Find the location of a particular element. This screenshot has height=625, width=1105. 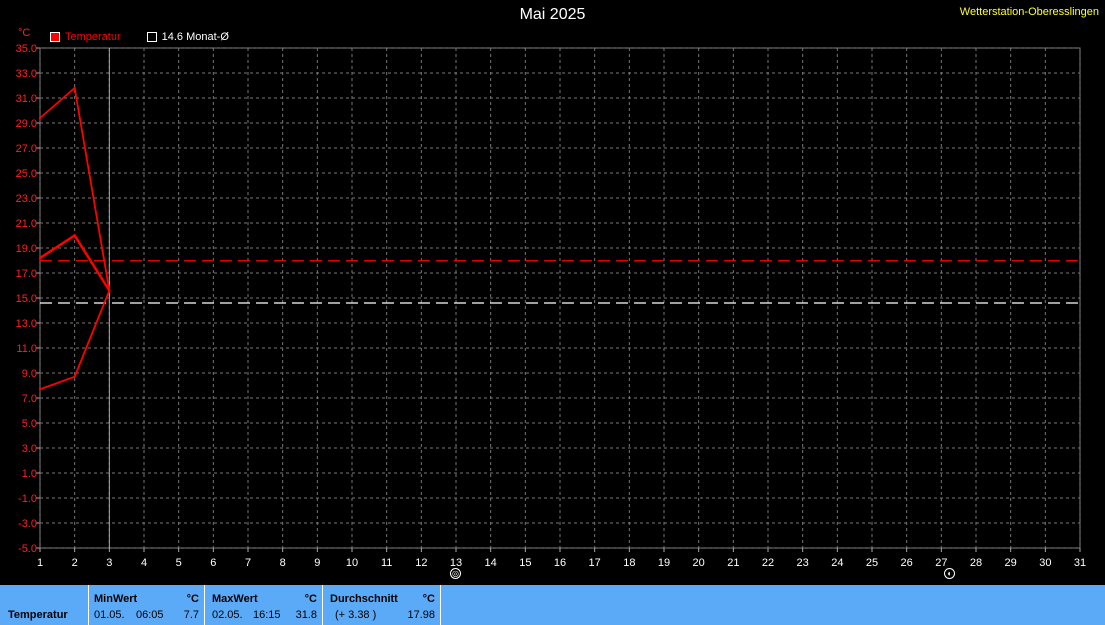

y-axis-unit: °C is located at coordinates (24, 33).